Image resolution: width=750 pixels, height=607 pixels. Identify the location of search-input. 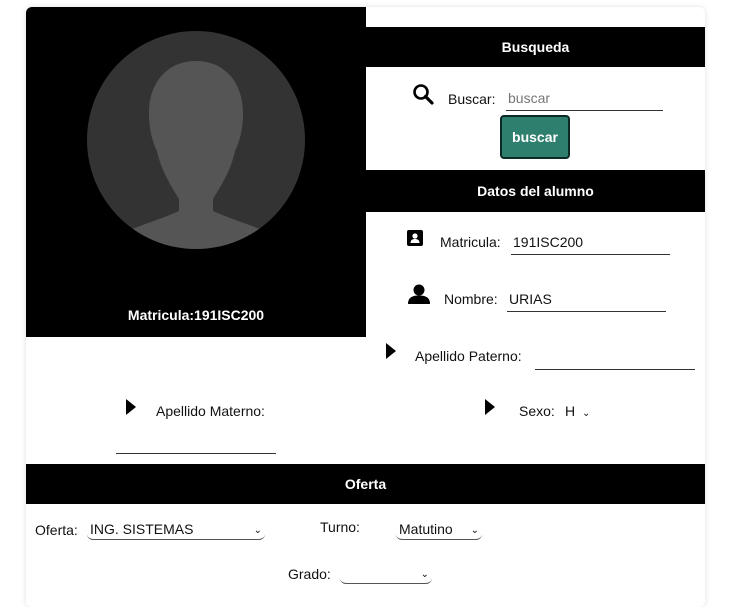
(584, 100).